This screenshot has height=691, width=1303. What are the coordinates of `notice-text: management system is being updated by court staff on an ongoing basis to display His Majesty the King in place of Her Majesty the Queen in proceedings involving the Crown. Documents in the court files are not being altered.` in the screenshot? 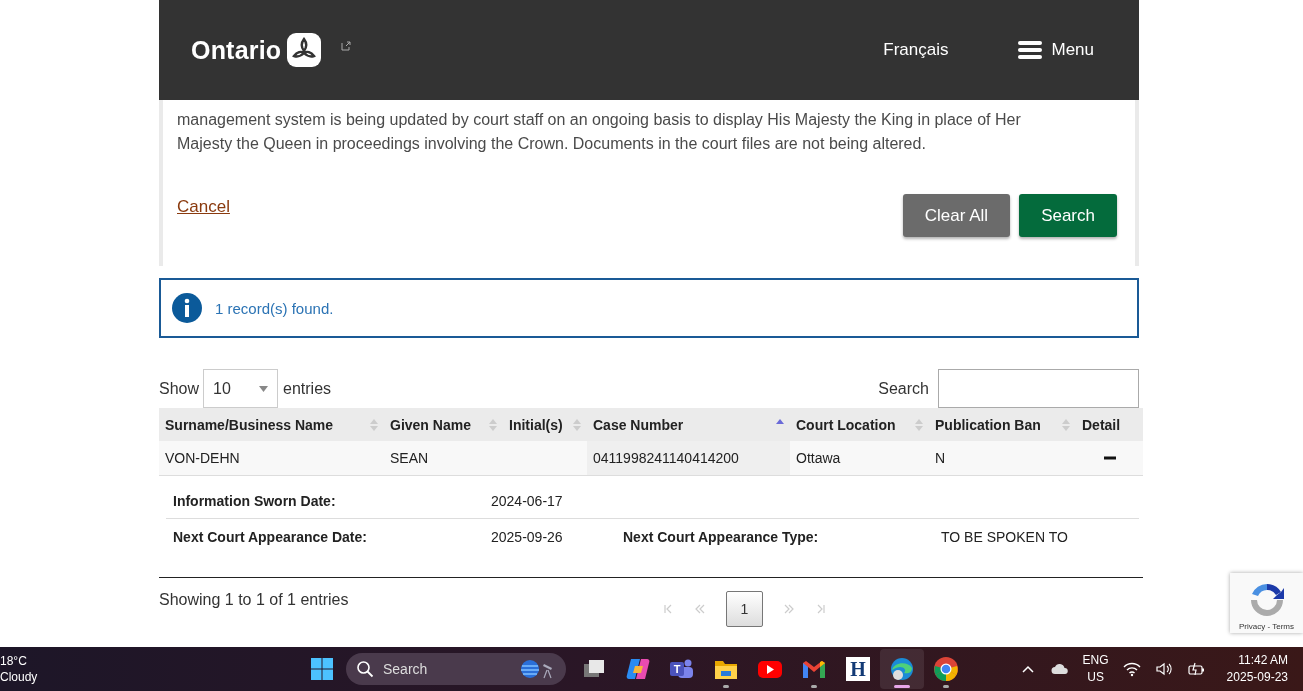 It's located at (599, 132).